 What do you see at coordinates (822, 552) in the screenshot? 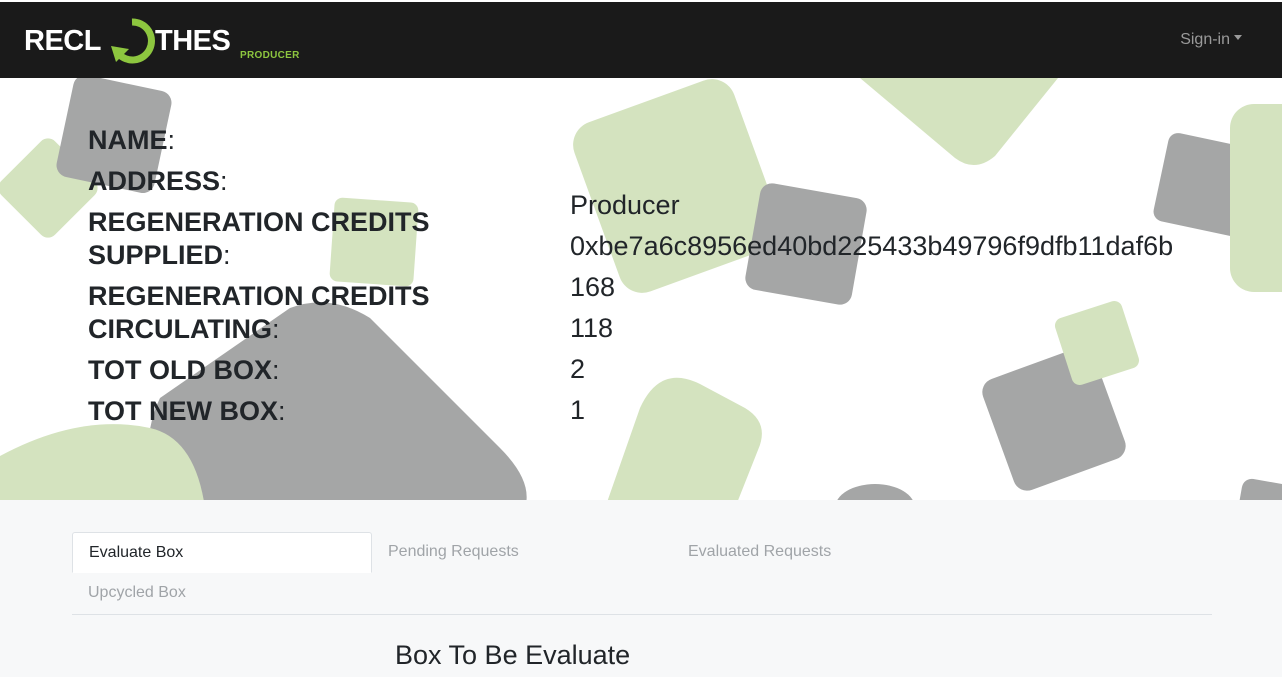
I see `tab-evaluated-requests: Evaluated Requests` at bounding box center [822, 552].